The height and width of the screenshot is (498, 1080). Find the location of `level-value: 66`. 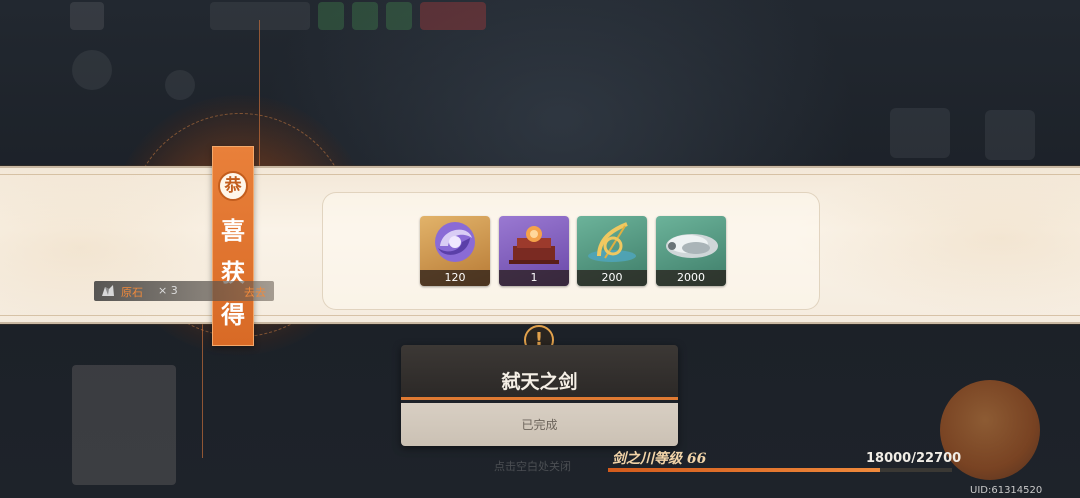

level-value: 66 is located at coordinates (696, 459).